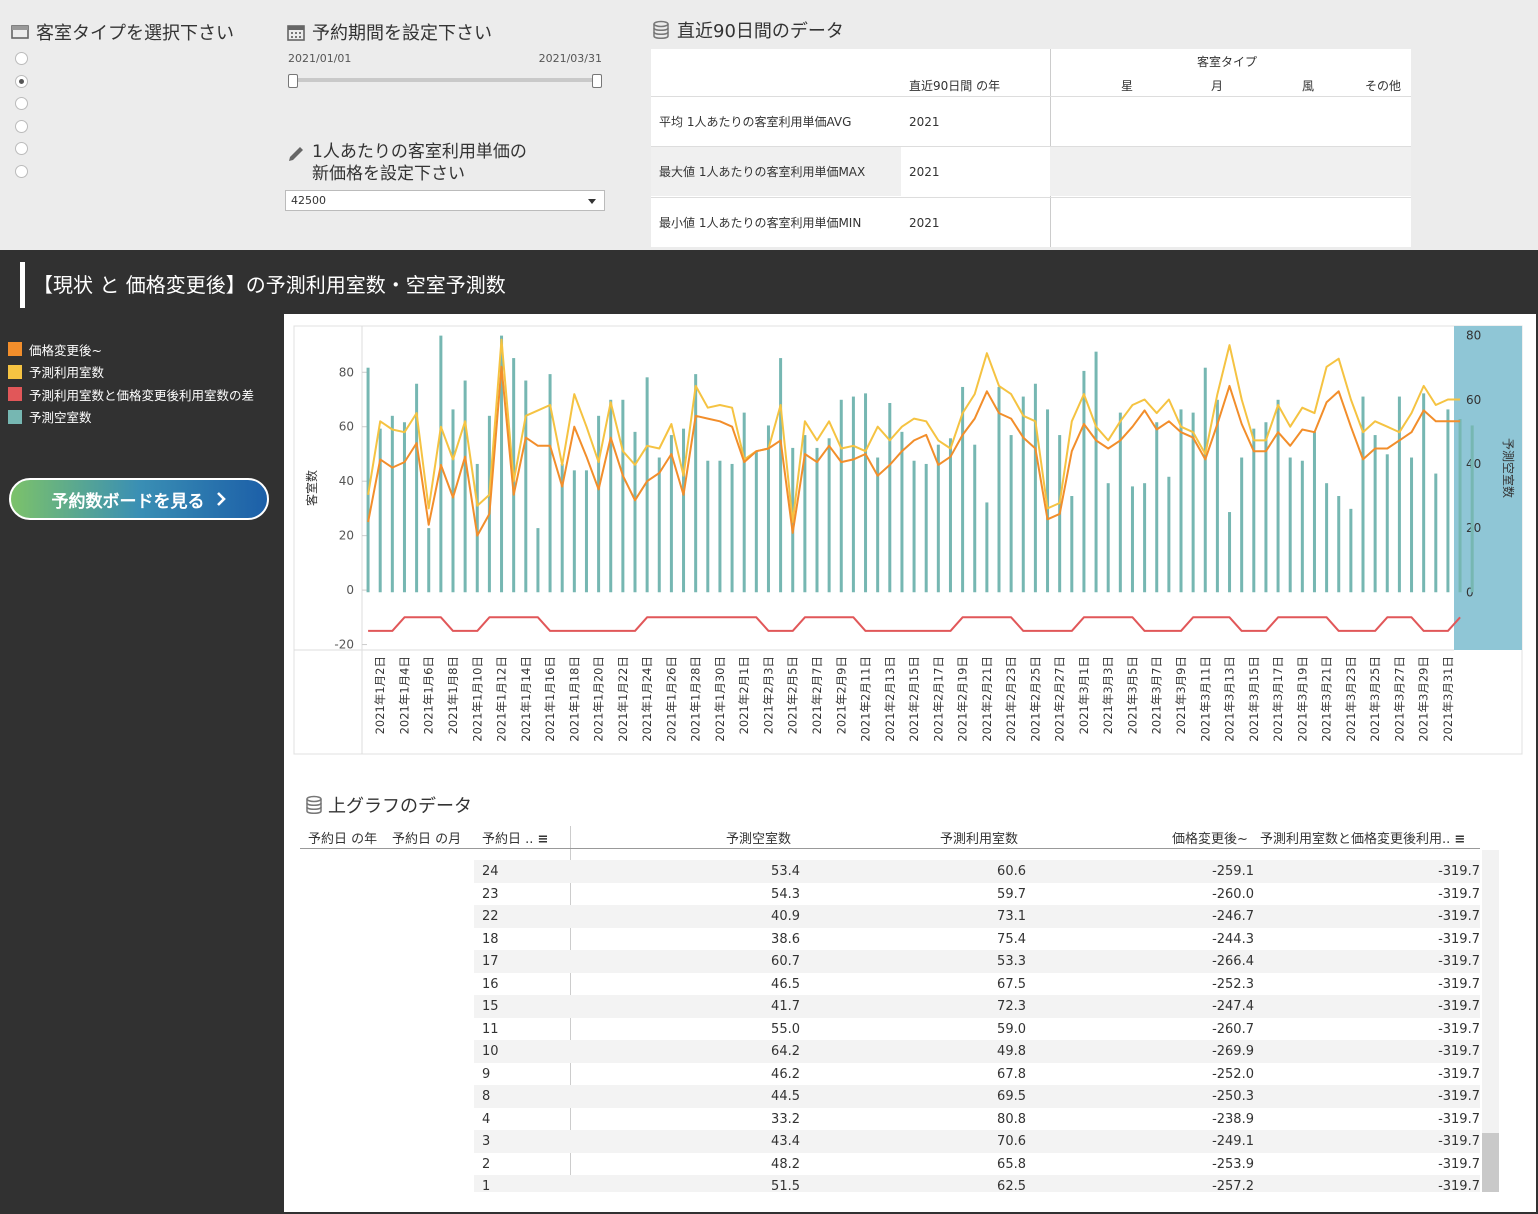 The height and width of the screenshot is (1214, 1538). What do you see at coordinates (486, 1074) in the screenshot?
I see `cell-day: 9` at bounding box center [486, 1074].